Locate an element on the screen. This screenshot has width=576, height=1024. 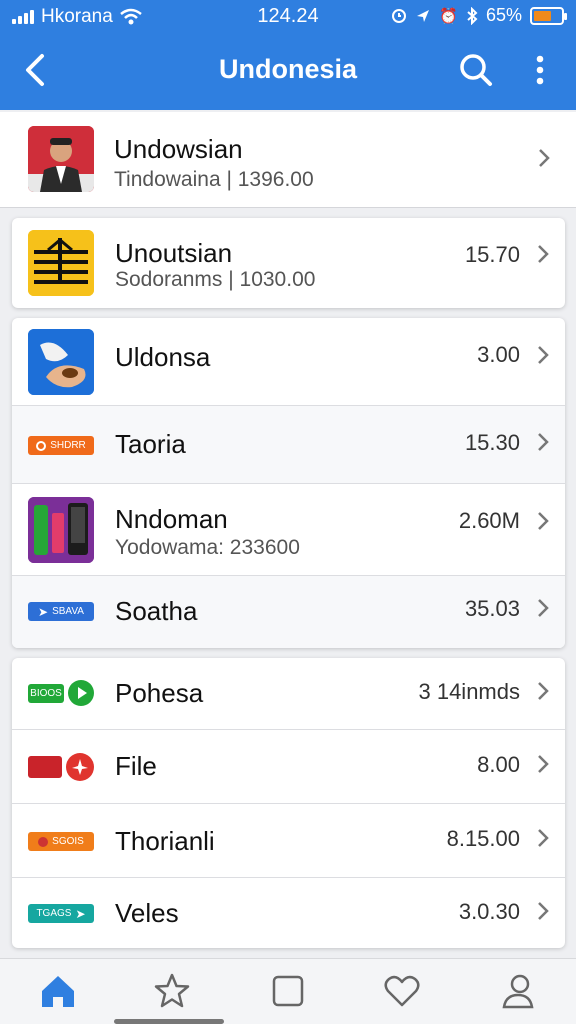
gadgets-image-icon is located at coordinates (61, 530).